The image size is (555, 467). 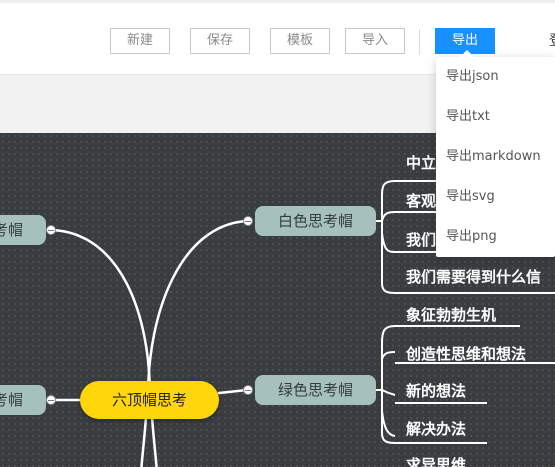 What do you see at coordinates (552, 41) in the screenshot?
I see `toolbar-cut-off-label: 登` at bounding box center [552, 41].